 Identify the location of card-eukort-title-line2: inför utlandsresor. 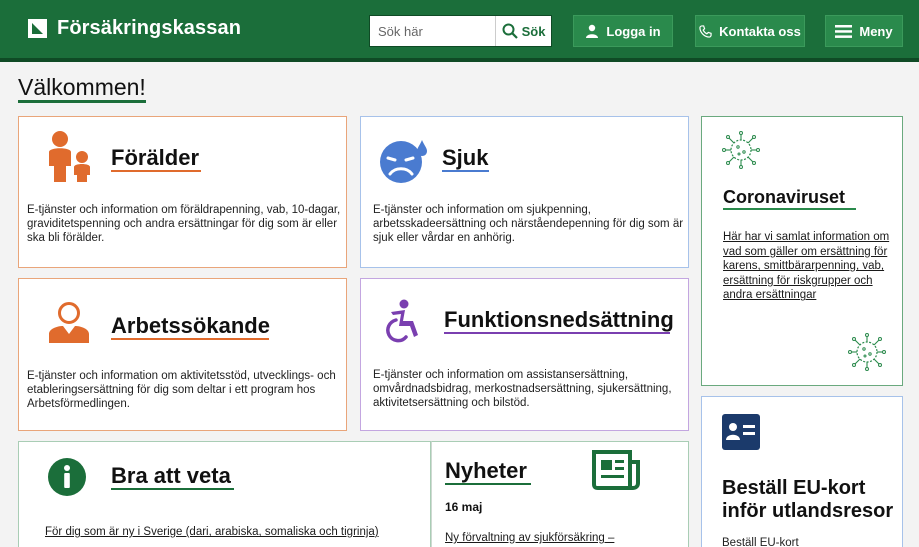
(808, 511).